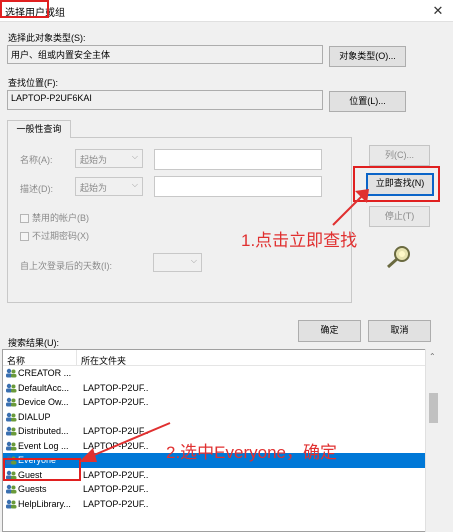 This screenshot has width=453, height=532. I want to click on ok-button: 确定, so click(329, 331).